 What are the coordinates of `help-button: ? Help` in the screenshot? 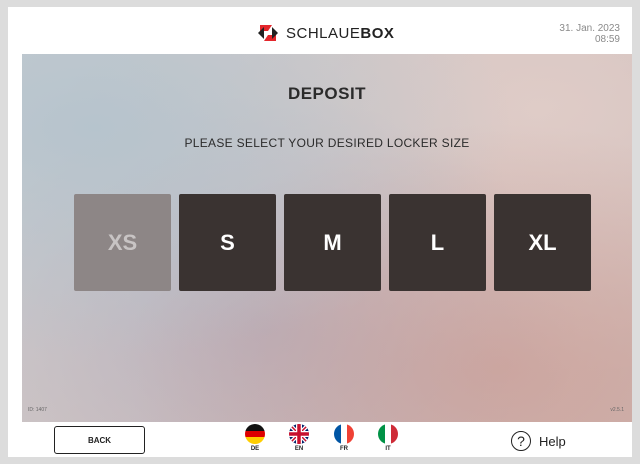 It's located at (538, 441).